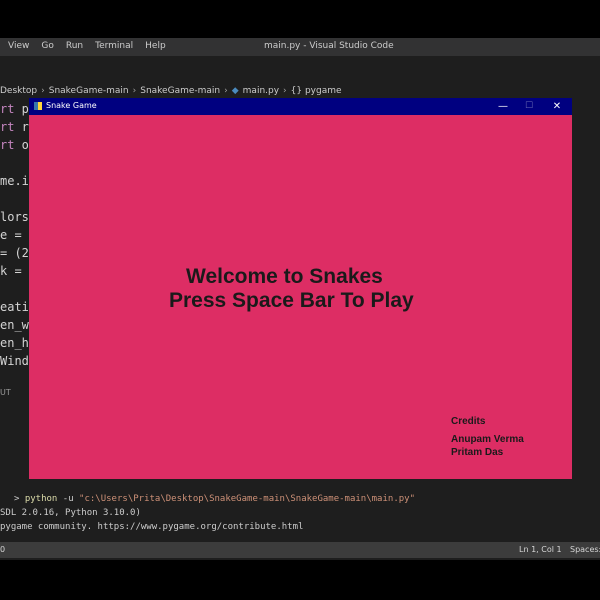 The width and height of the screenshot is (600, 600). I want to click on credits-heading: Credits, so click(468, 421).